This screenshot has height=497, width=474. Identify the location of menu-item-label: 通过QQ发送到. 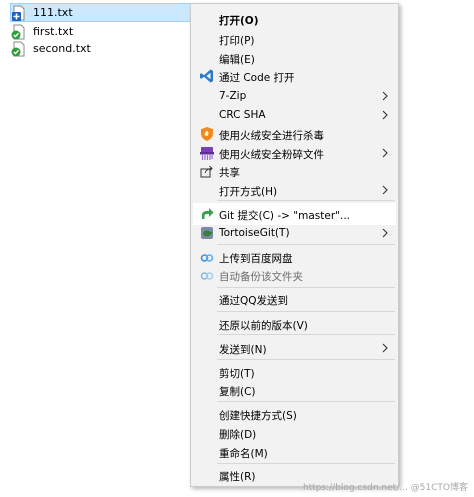
(254, 301).